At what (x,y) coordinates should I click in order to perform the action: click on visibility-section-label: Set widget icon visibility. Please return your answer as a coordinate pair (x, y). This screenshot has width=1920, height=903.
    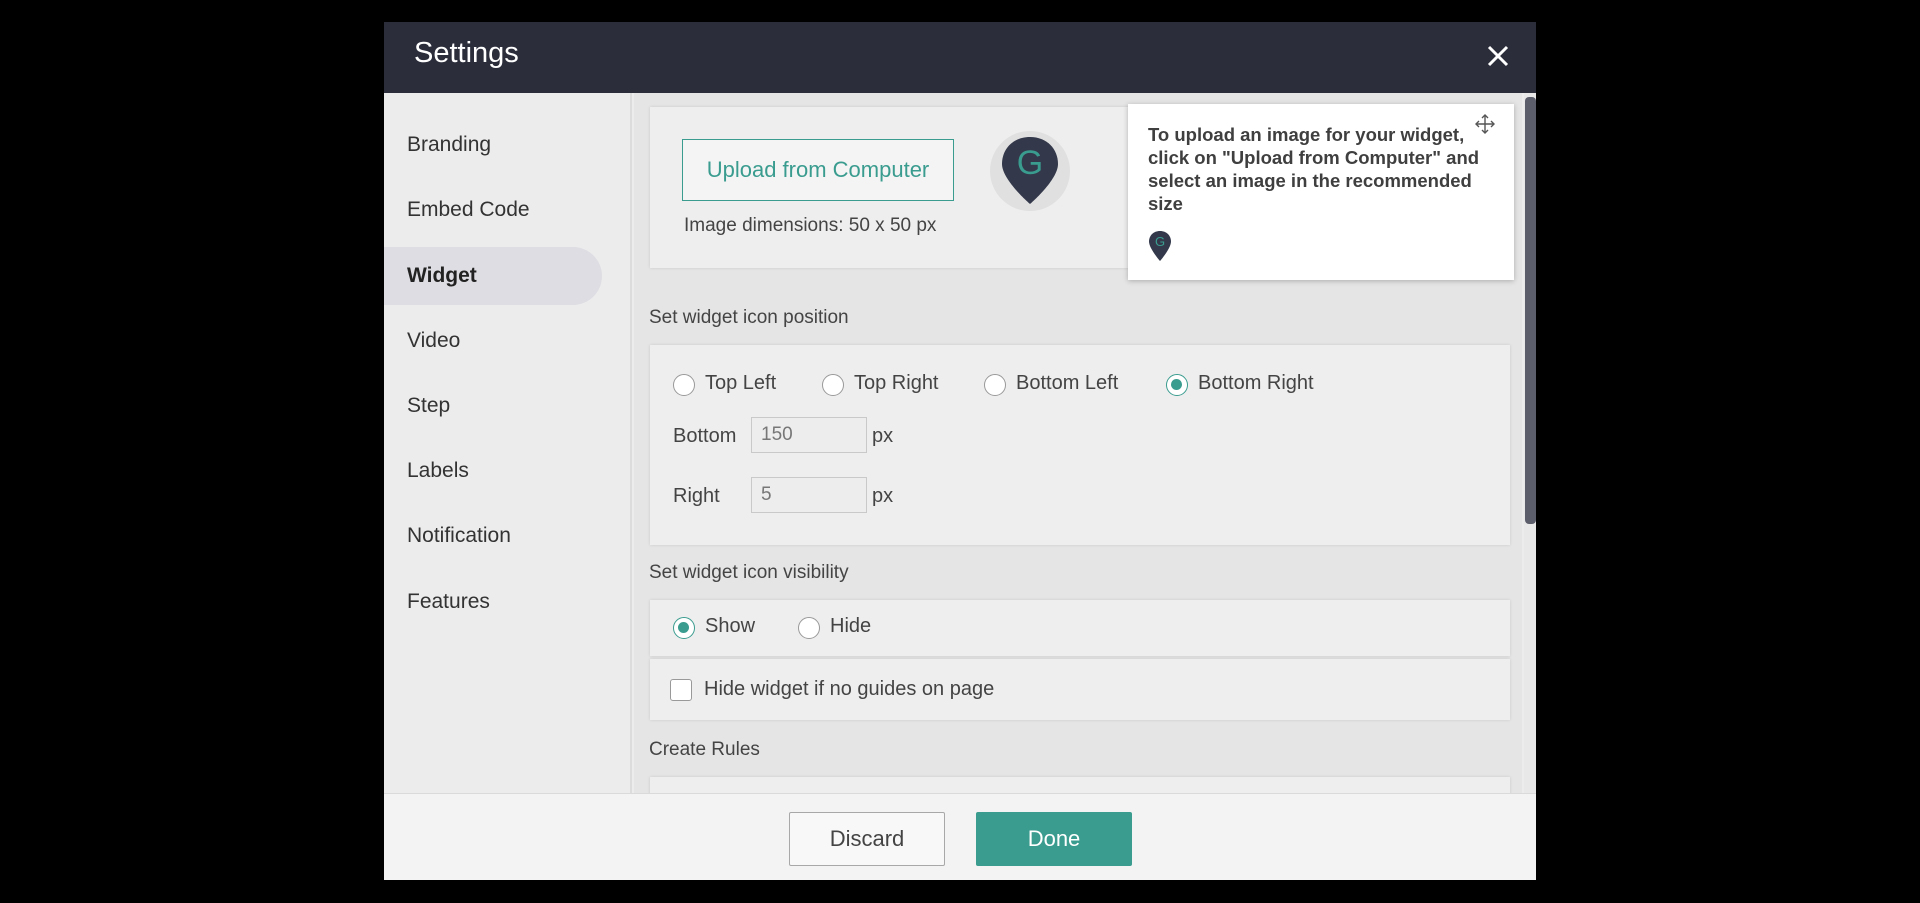
    Looking at the image, I should click on (749, 572).